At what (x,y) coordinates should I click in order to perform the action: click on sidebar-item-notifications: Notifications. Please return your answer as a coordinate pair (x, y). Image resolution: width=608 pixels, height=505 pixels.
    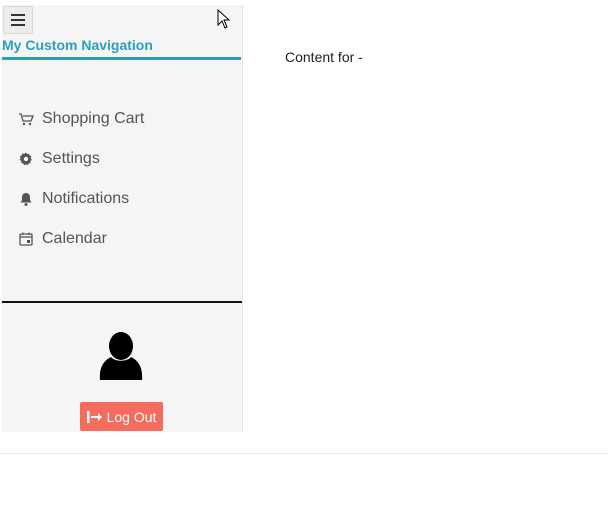
    Looking at the image, I should click on (121, 199).